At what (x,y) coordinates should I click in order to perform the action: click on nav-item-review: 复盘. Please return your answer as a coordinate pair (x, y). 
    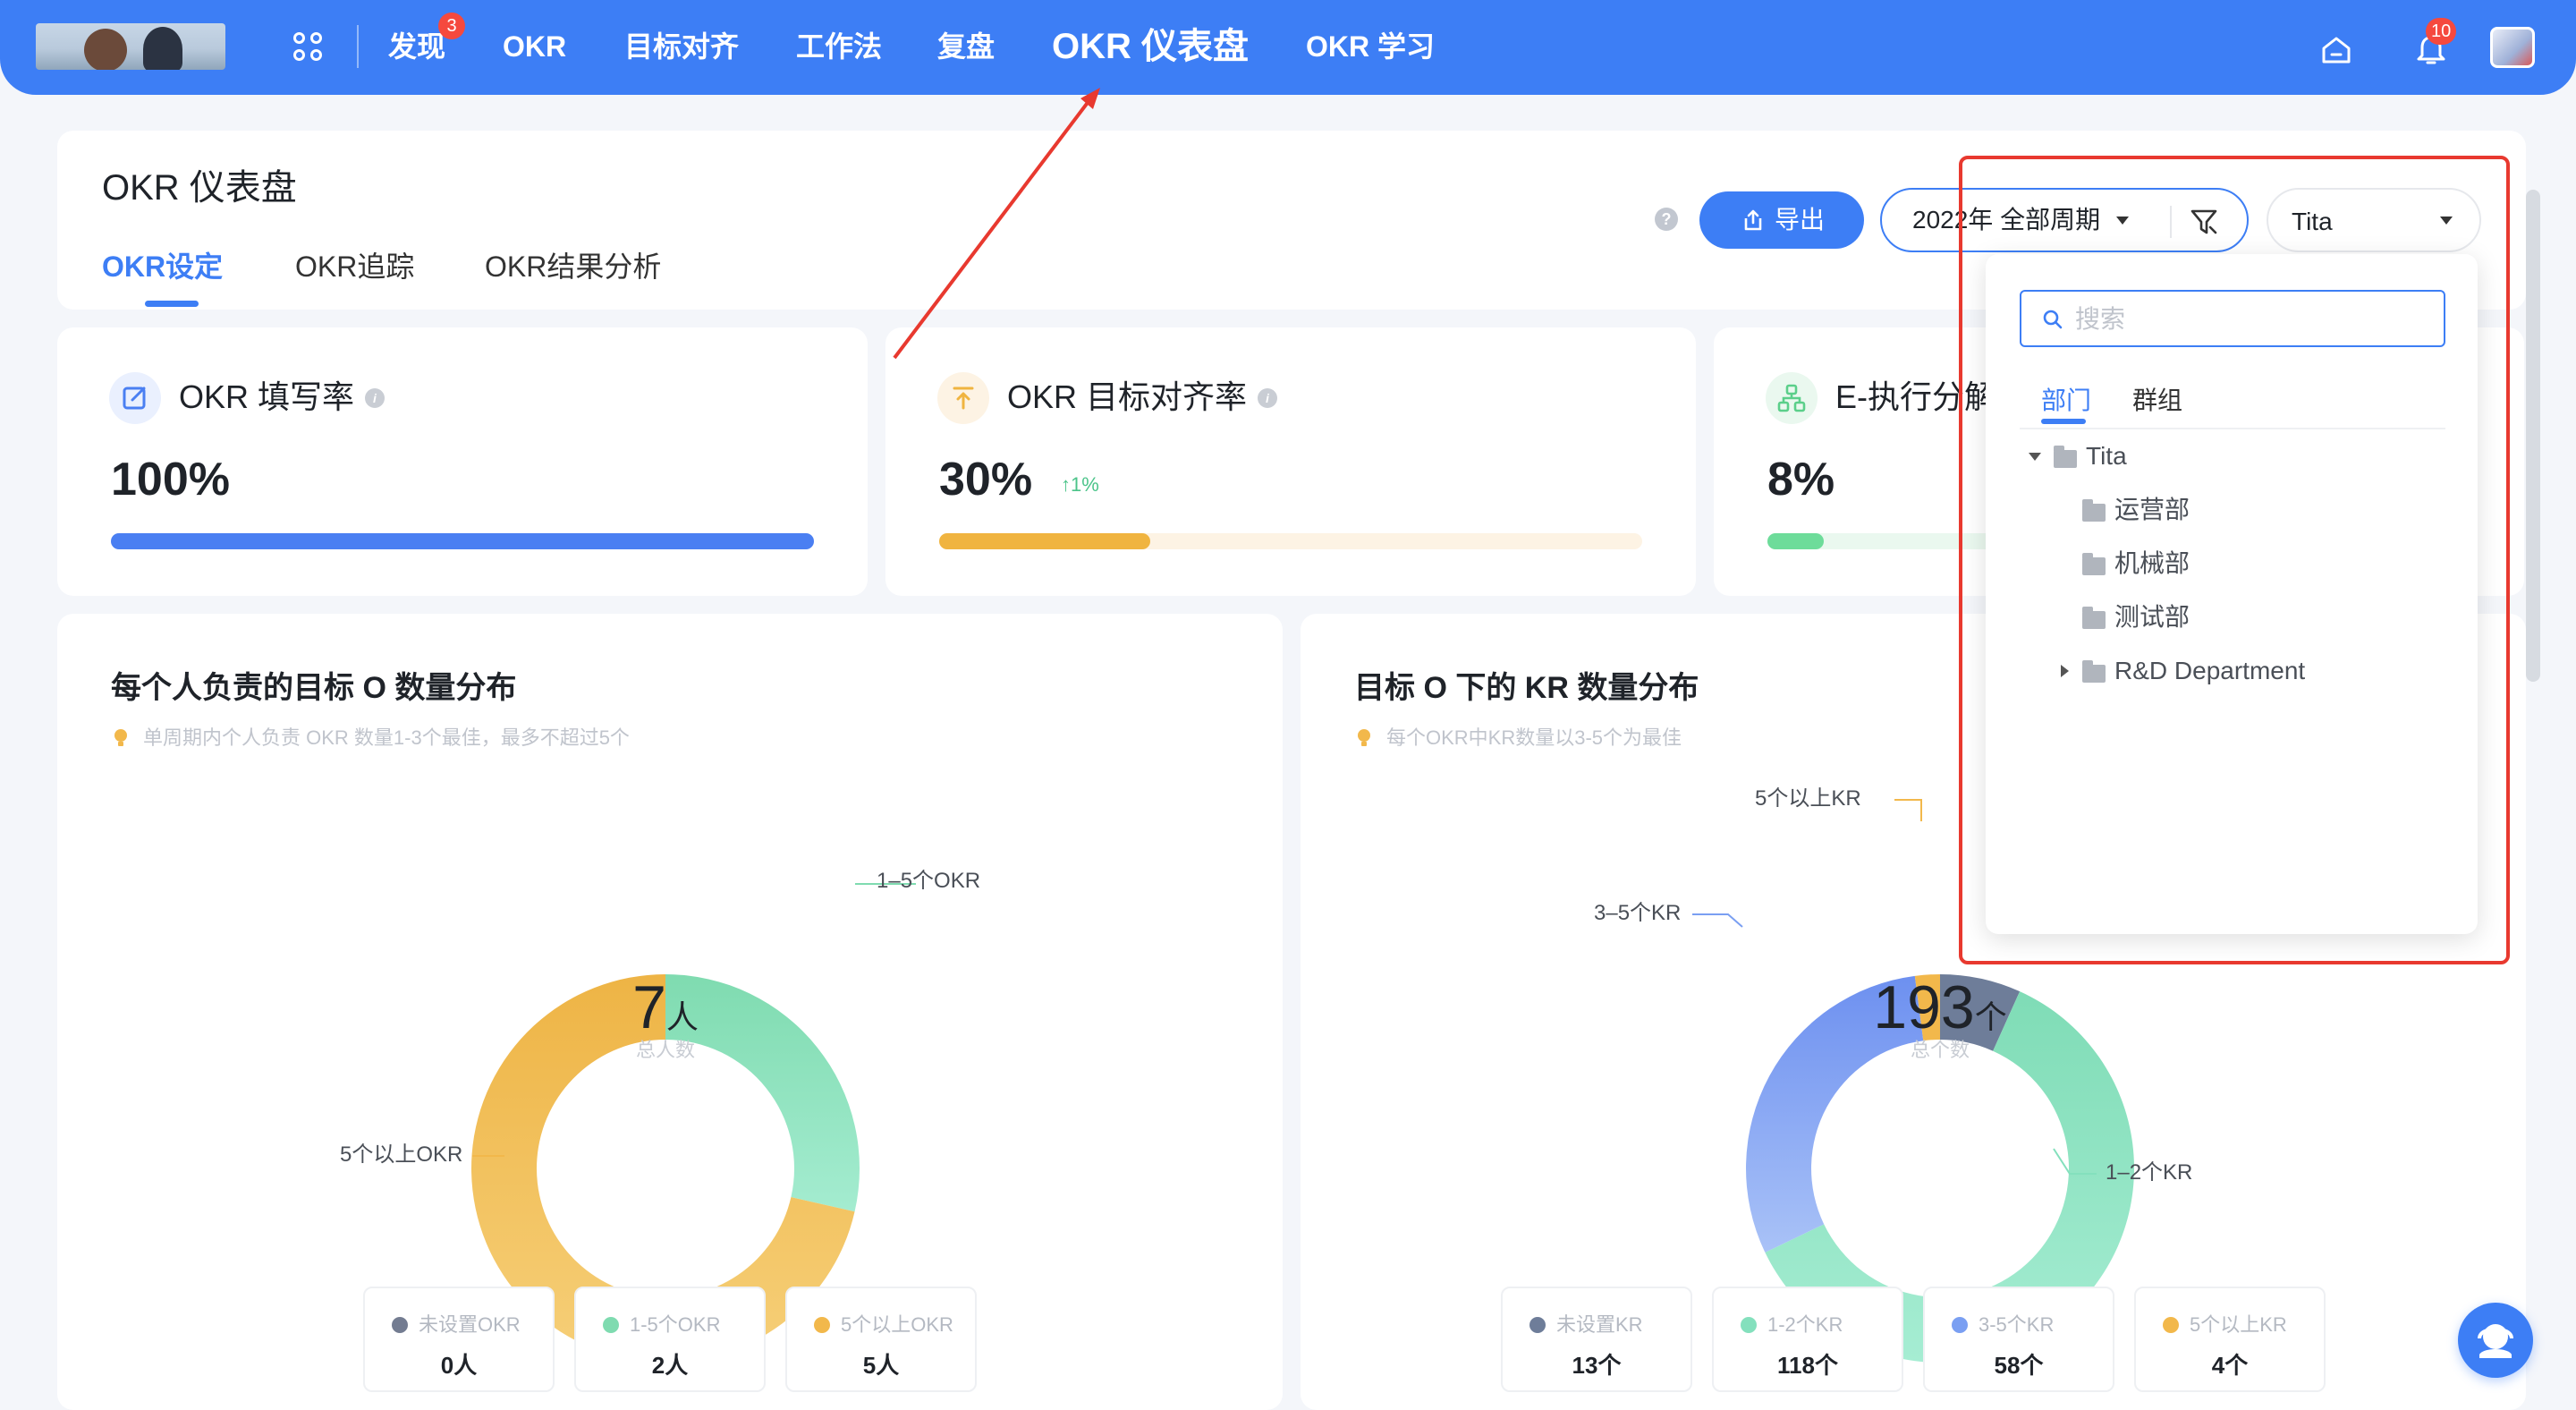
    Looking at the image, I should click on (966, 47).